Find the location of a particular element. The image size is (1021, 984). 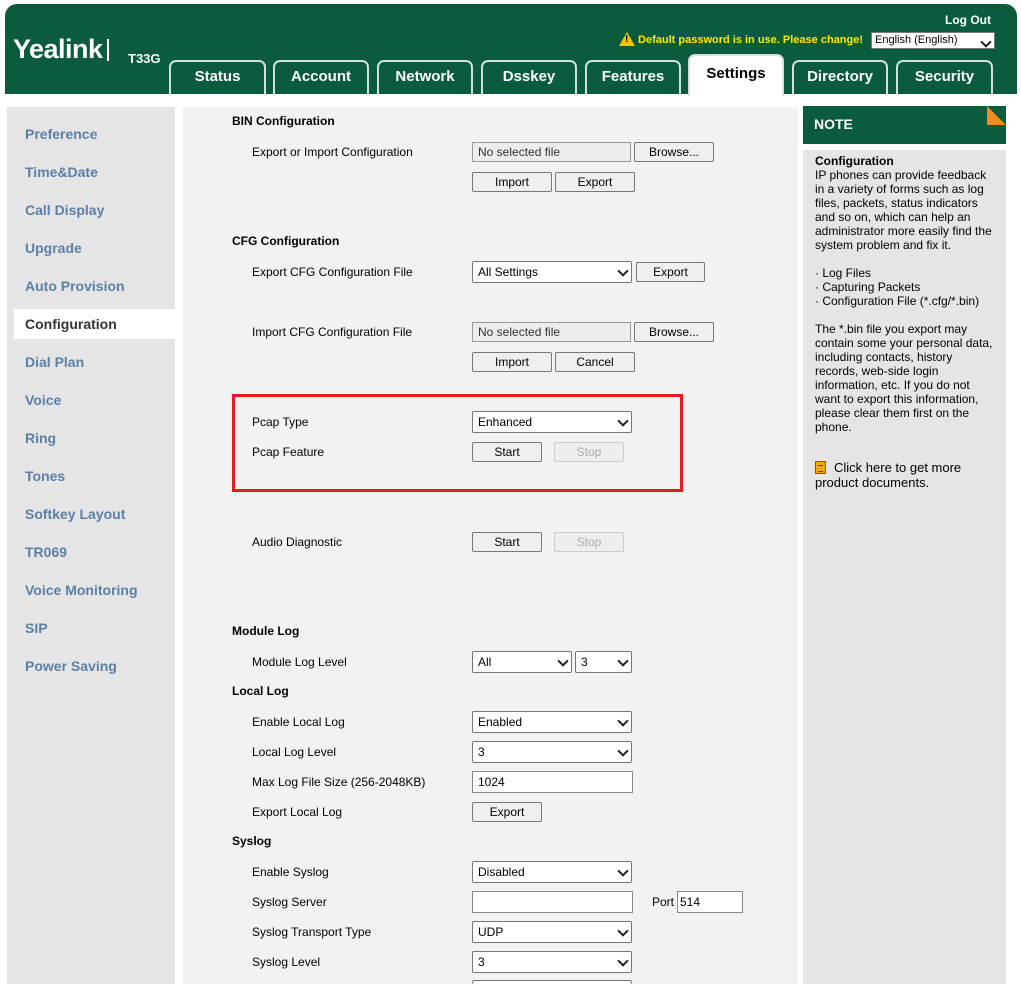

sidebar-item-ring: Ring is located at coordinates (40, 438).